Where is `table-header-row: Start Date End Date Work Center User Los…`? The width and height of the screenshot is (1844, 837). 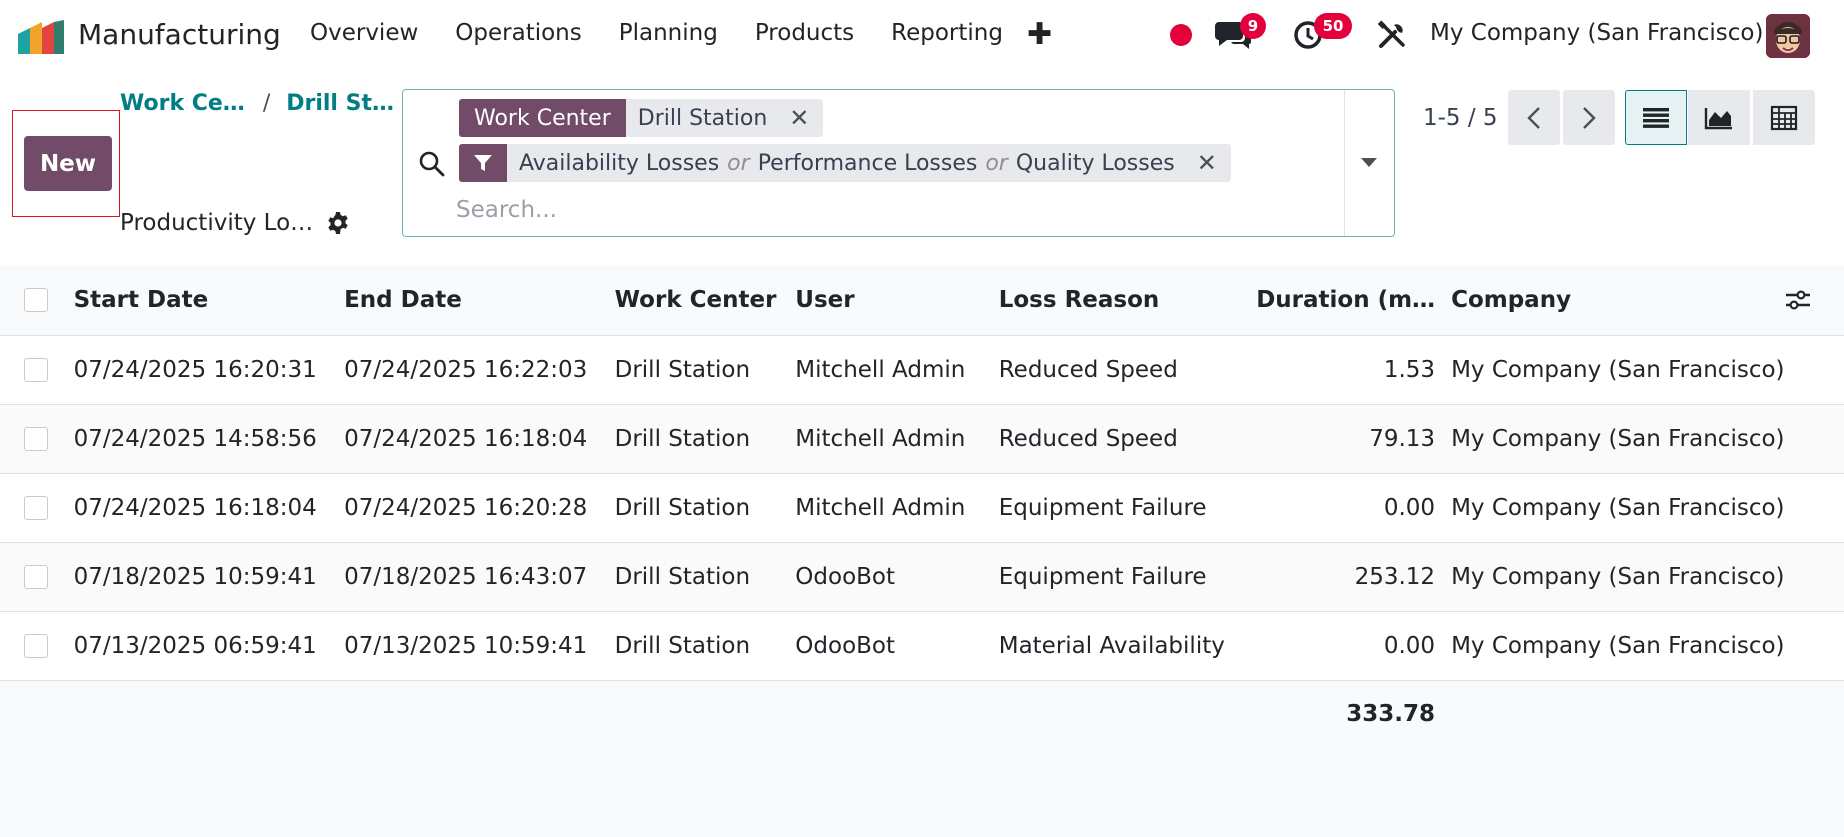
table-header-row: Start Date End Date Work Center User Los… is located at coordinates (922, 300).